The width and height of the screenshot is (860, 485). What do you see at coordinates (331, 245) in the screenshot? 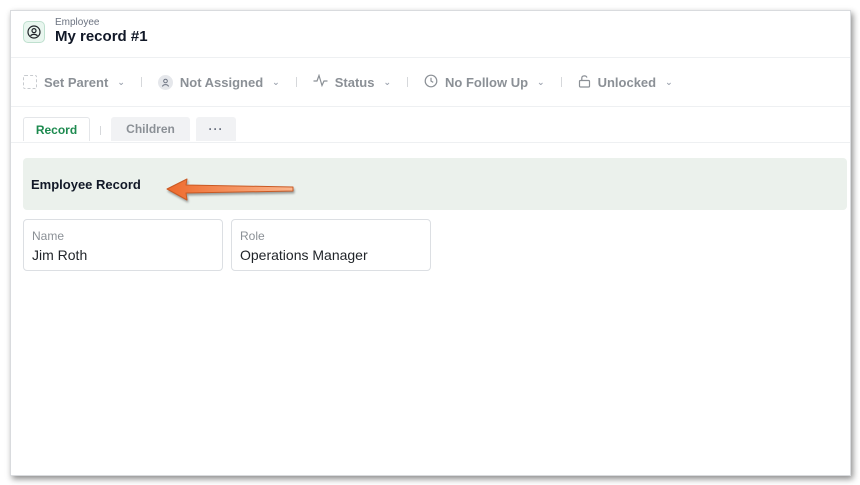
I see `role-field: Role Operations Manager` at bounding box center [331, 245].